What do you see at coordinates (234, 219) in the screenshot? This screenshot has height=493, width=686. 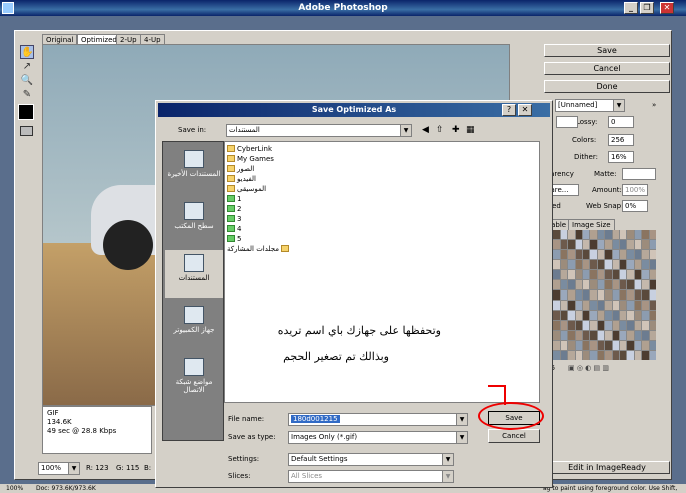 I see `list-item: 3` at bounding box center [234, 219].